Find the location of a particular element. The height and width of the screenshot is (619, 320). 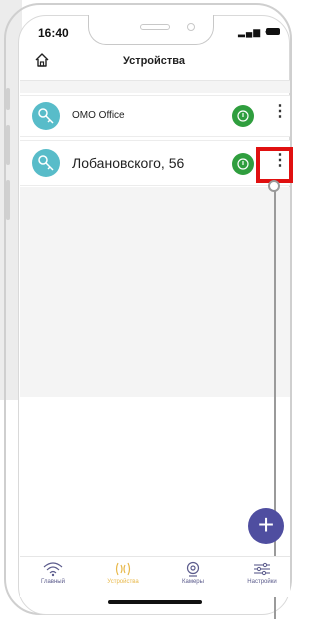

tab-settings: Настройки is located at coordinates (262, 573).